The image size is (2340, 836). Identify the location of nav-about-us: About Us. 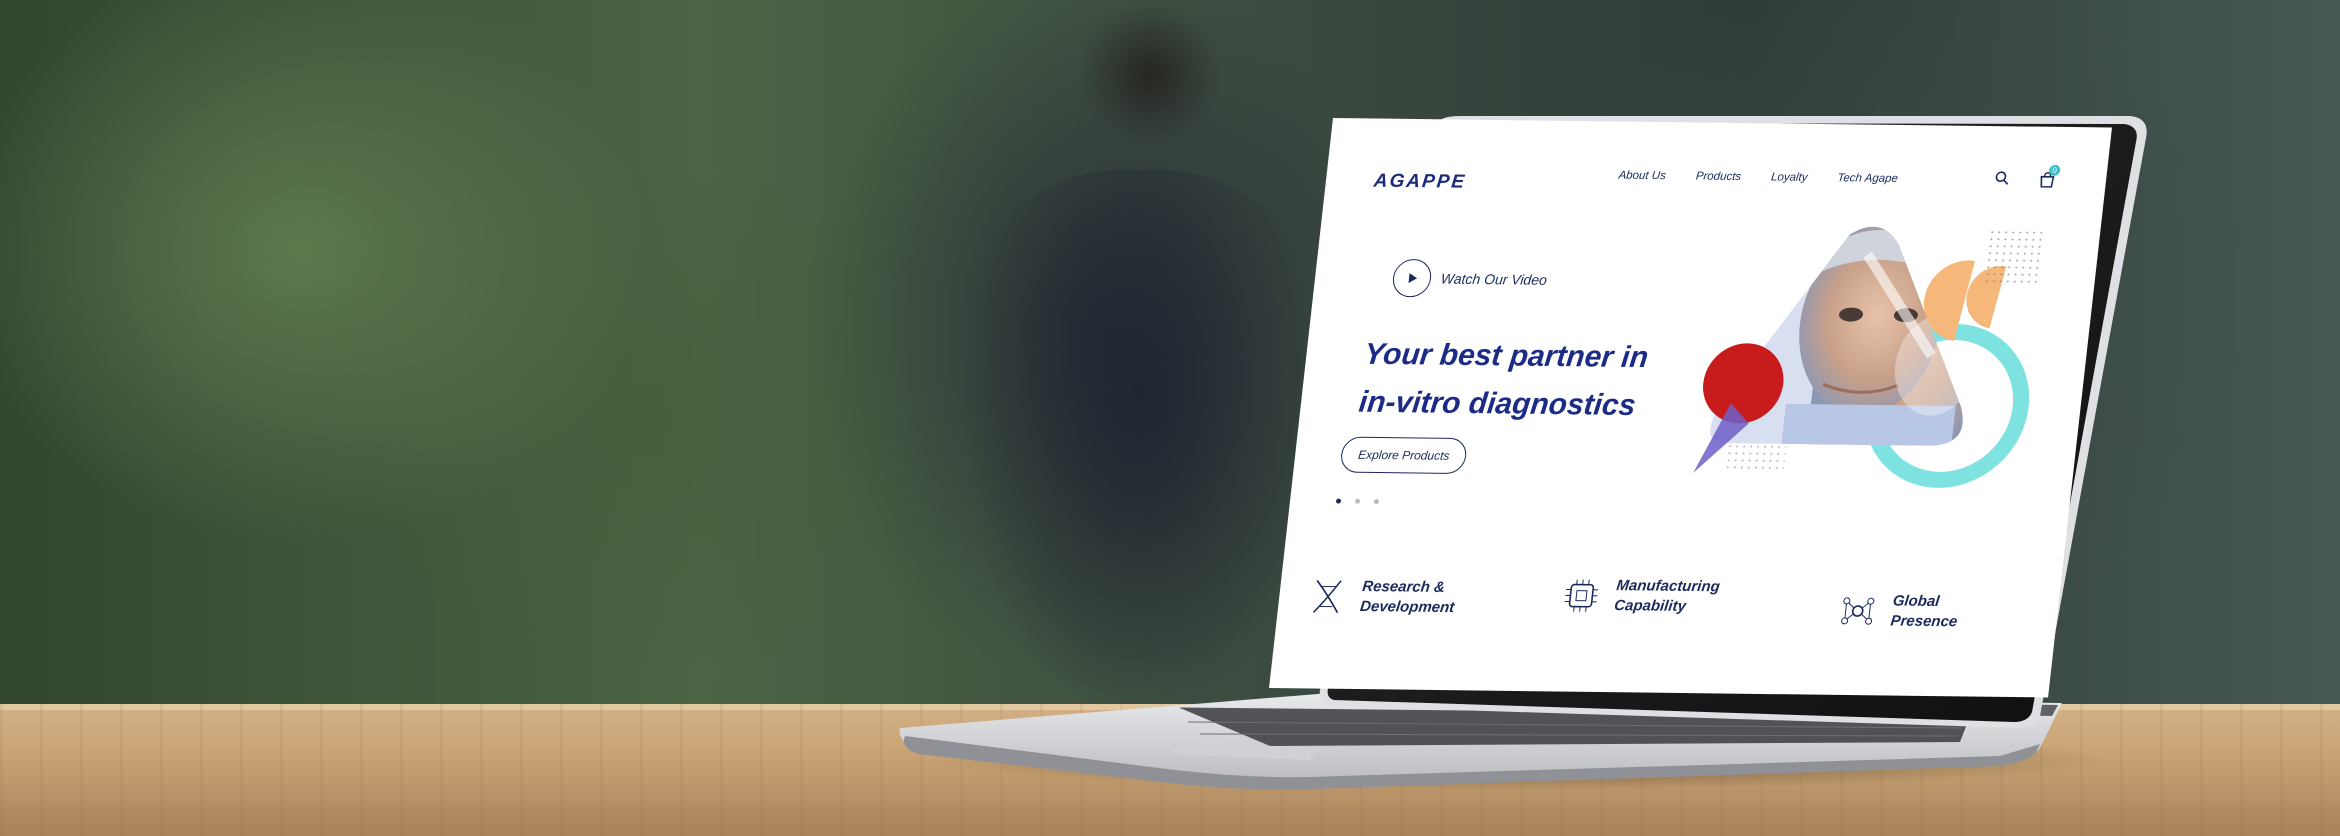
(1642, 176).